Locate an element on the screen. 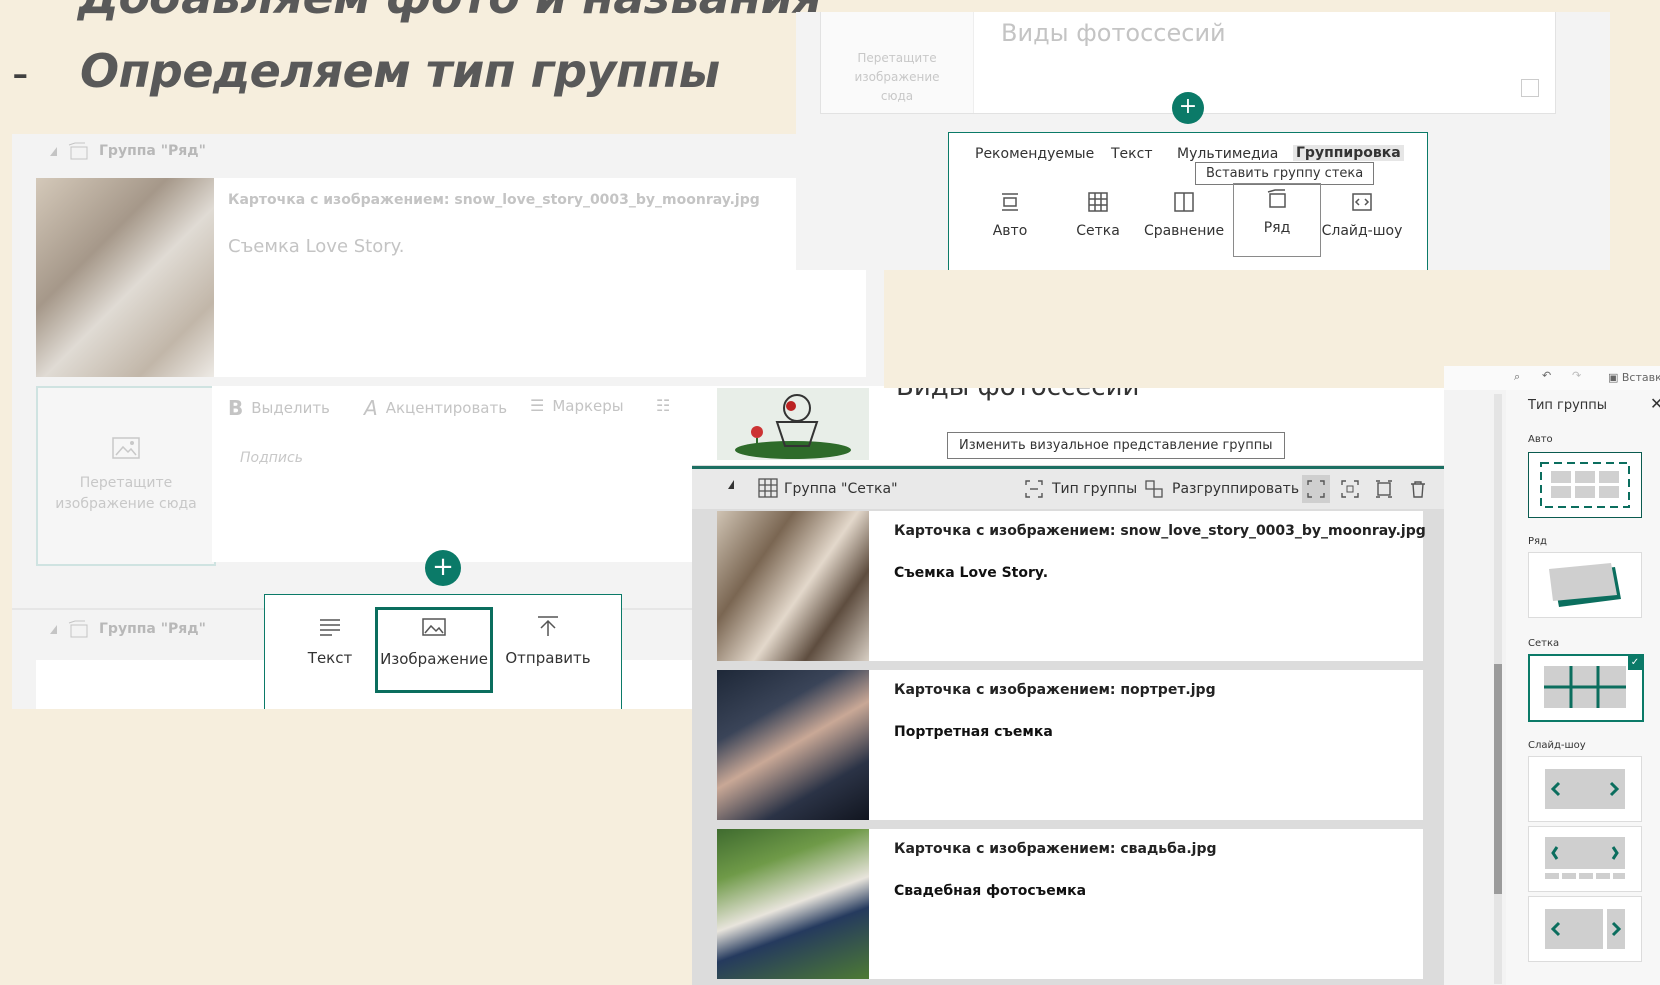 Image resolution: width=1660 pixels, height=985 pixels. option-slideshow-thumbnails is located at coordinates (1585, 859).